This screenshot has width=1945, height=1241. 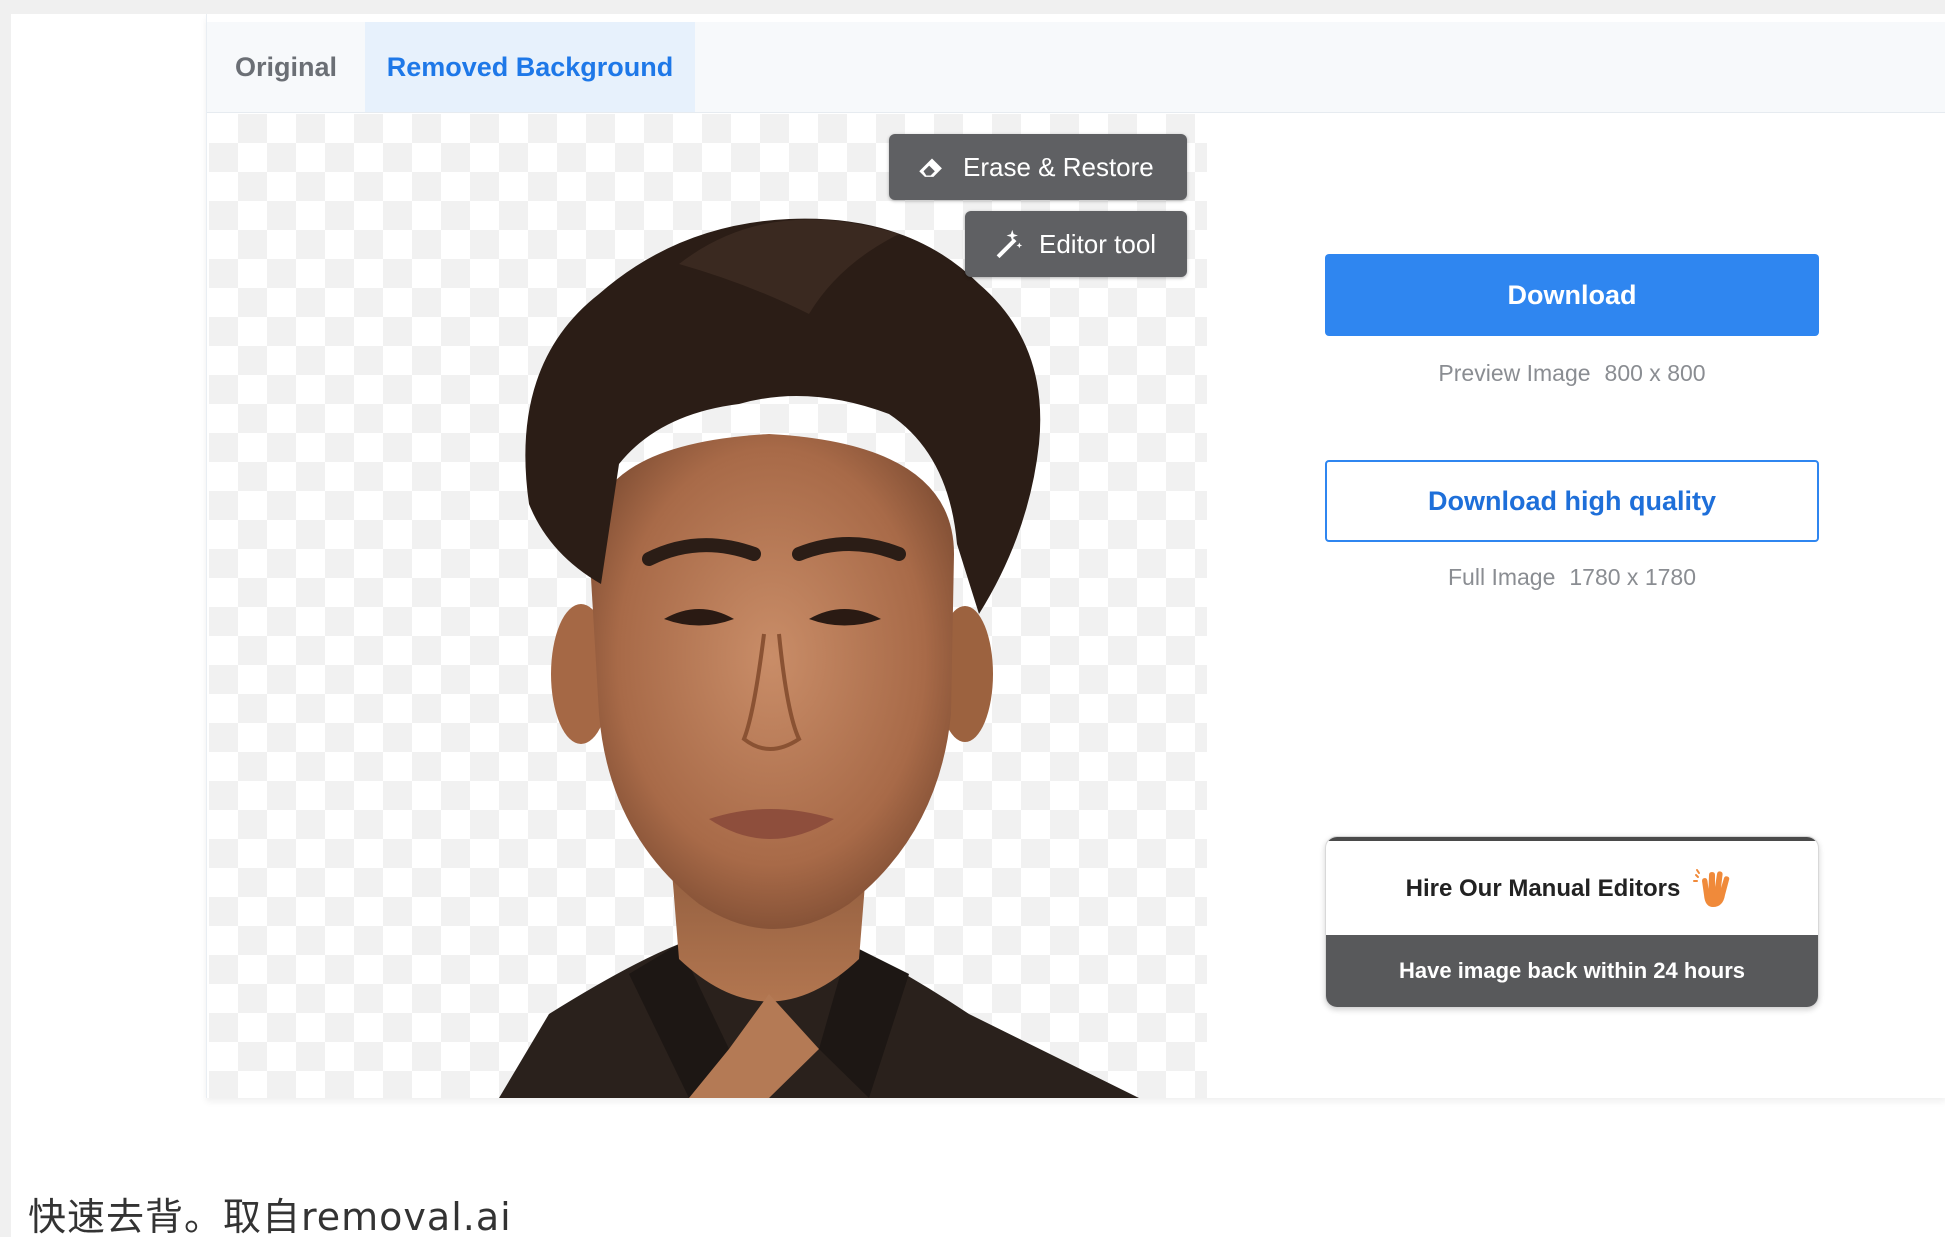 I want to click on erase-restore-label: Erase & Restore, so click(x=1058, y=166).